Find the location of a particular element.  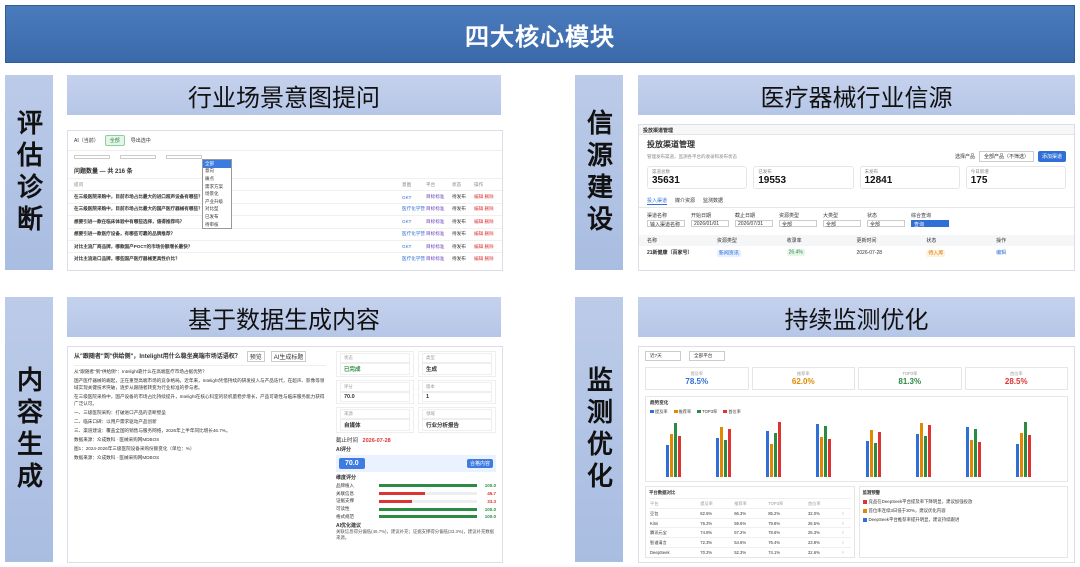

table-row: 智谱清言 72.3% 54.6% 76.4% 23.8% ↑ is located at coordinates (750, 542).